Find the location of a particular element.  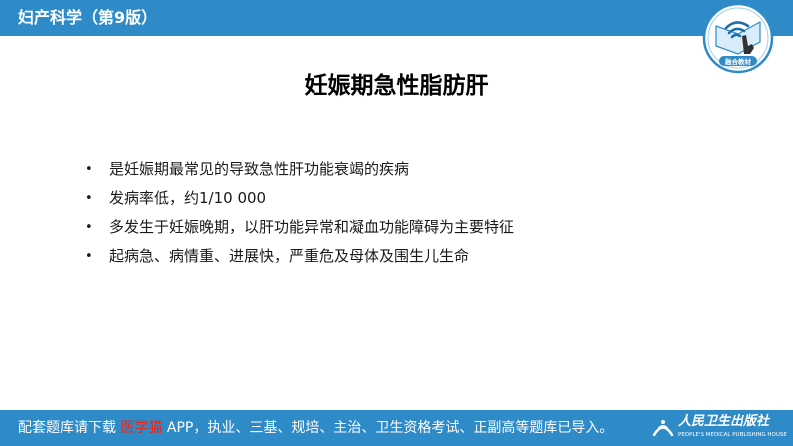

bullet-text: 起病急、病情重、进展快，严重危及母体及围生儿生命 is located at coordinates (289, 256).